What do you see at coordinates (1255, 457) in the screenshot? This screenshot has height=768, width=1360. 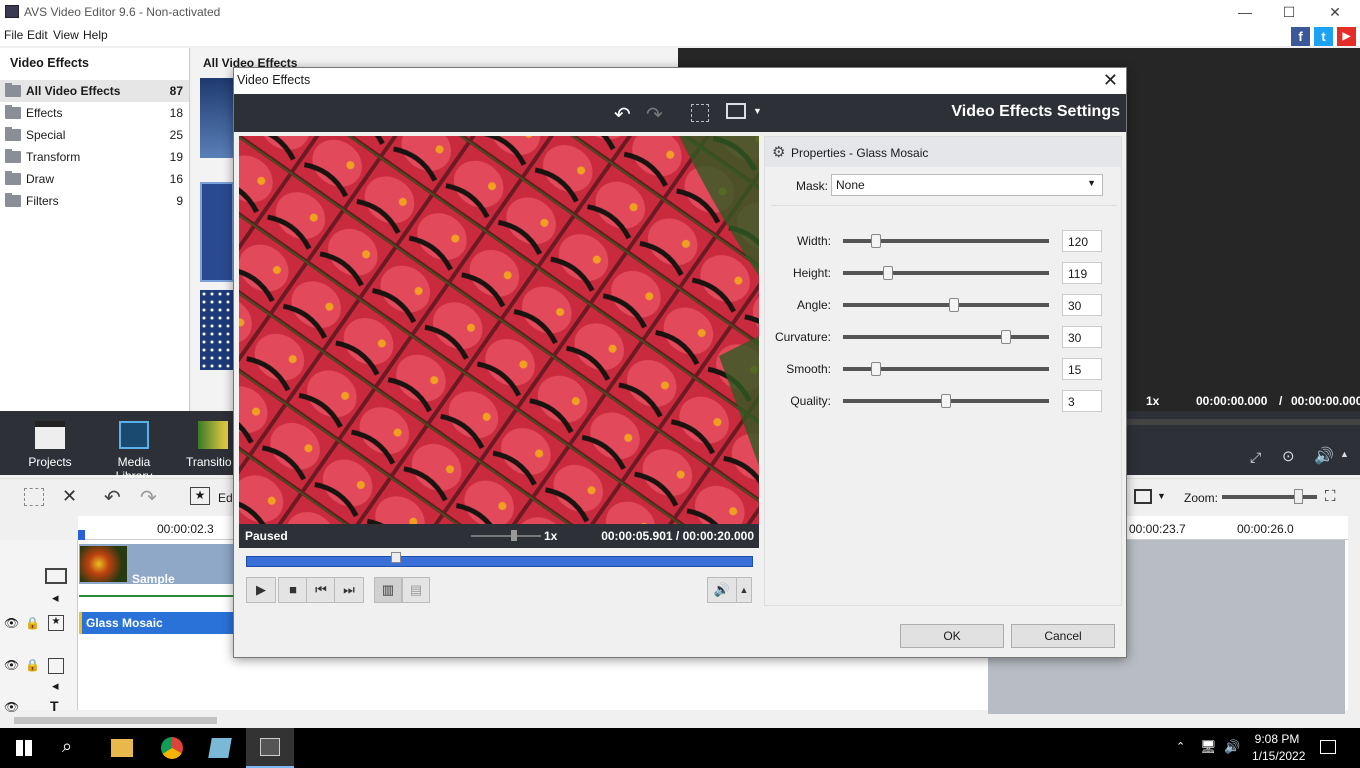 I see `fullscreen-icon: ⤢` at bounding box center [1255, 457].